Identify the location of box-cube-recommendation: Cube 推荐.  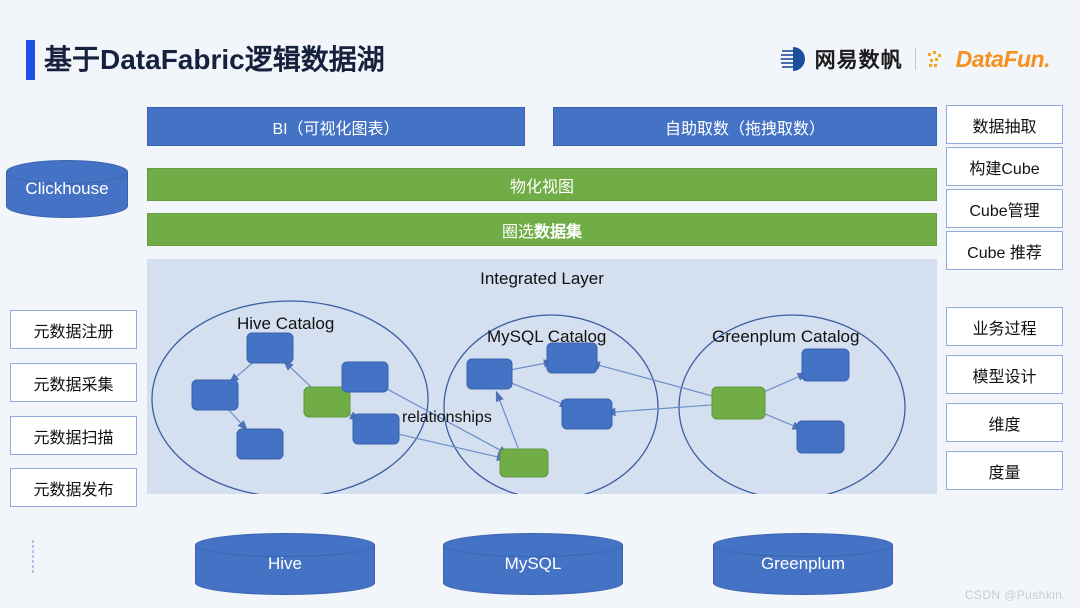
(1004, 250).